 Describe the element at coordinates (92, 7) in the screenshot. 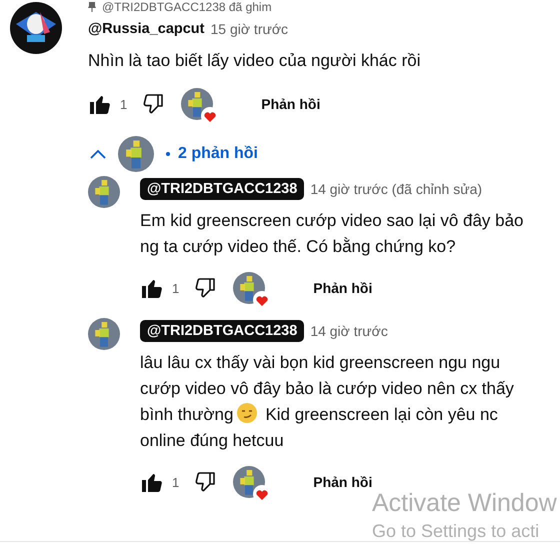

I see `pin-icon` at that location.